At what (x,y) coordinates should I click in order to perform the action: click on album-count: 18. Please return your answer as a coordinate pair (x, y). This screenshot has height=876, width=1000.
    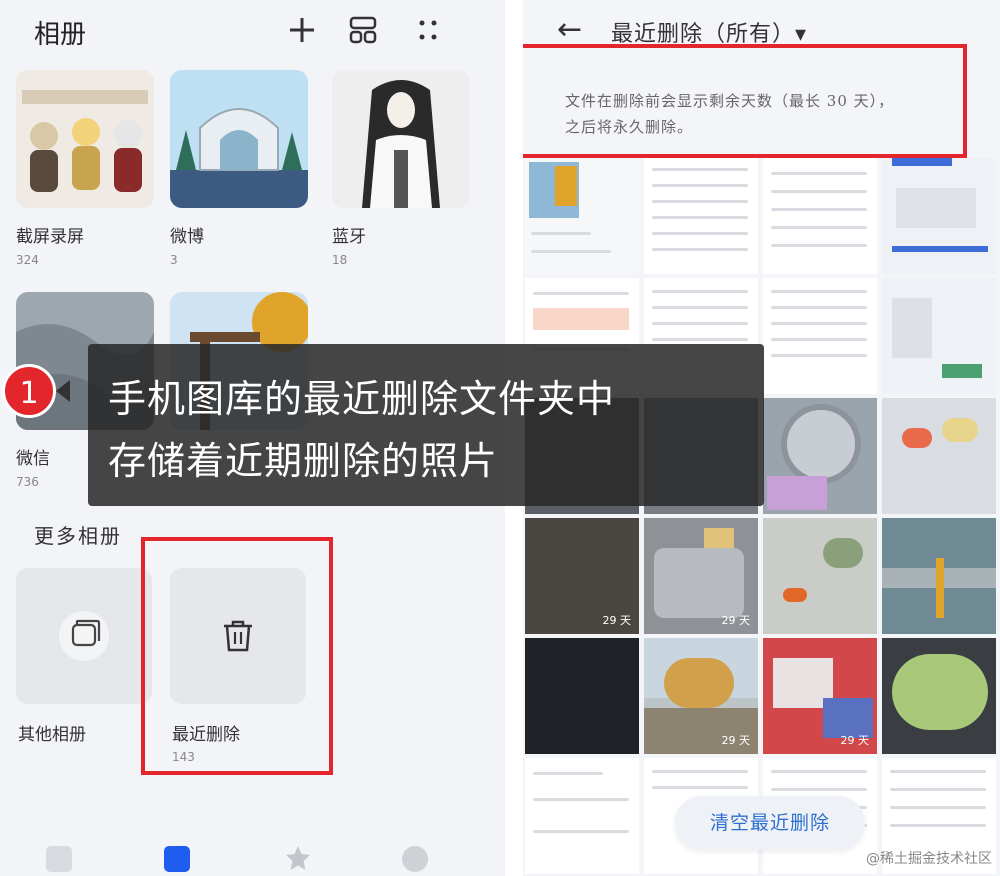
    Looking at the image, I should click on (340, 260).